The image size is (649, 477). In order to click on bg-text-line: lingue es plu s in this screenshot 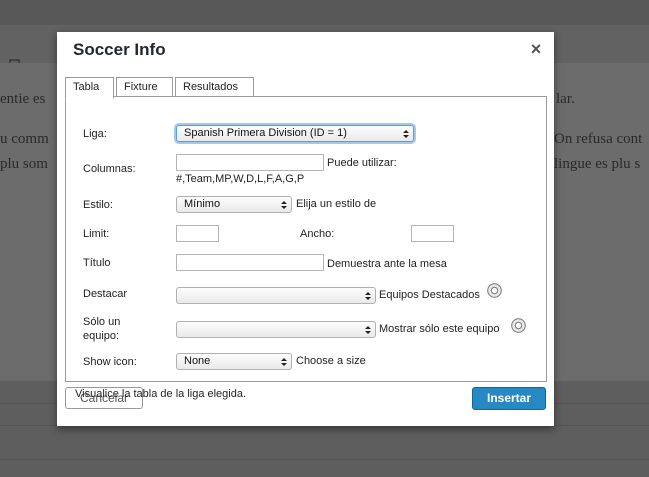, I will do `click(597, 164)`.